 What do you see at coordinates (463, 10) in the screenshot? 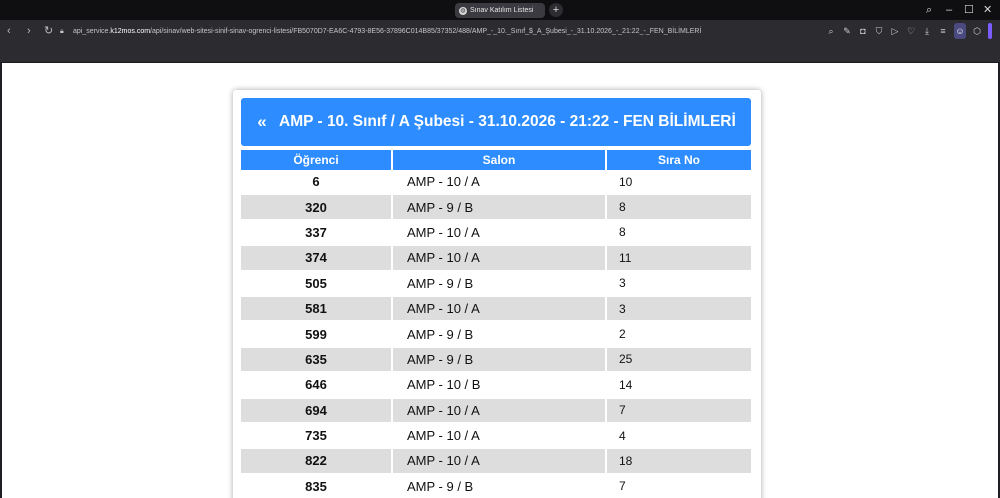
I see `globe-icon: ◍` at bounding box center [463, 10].